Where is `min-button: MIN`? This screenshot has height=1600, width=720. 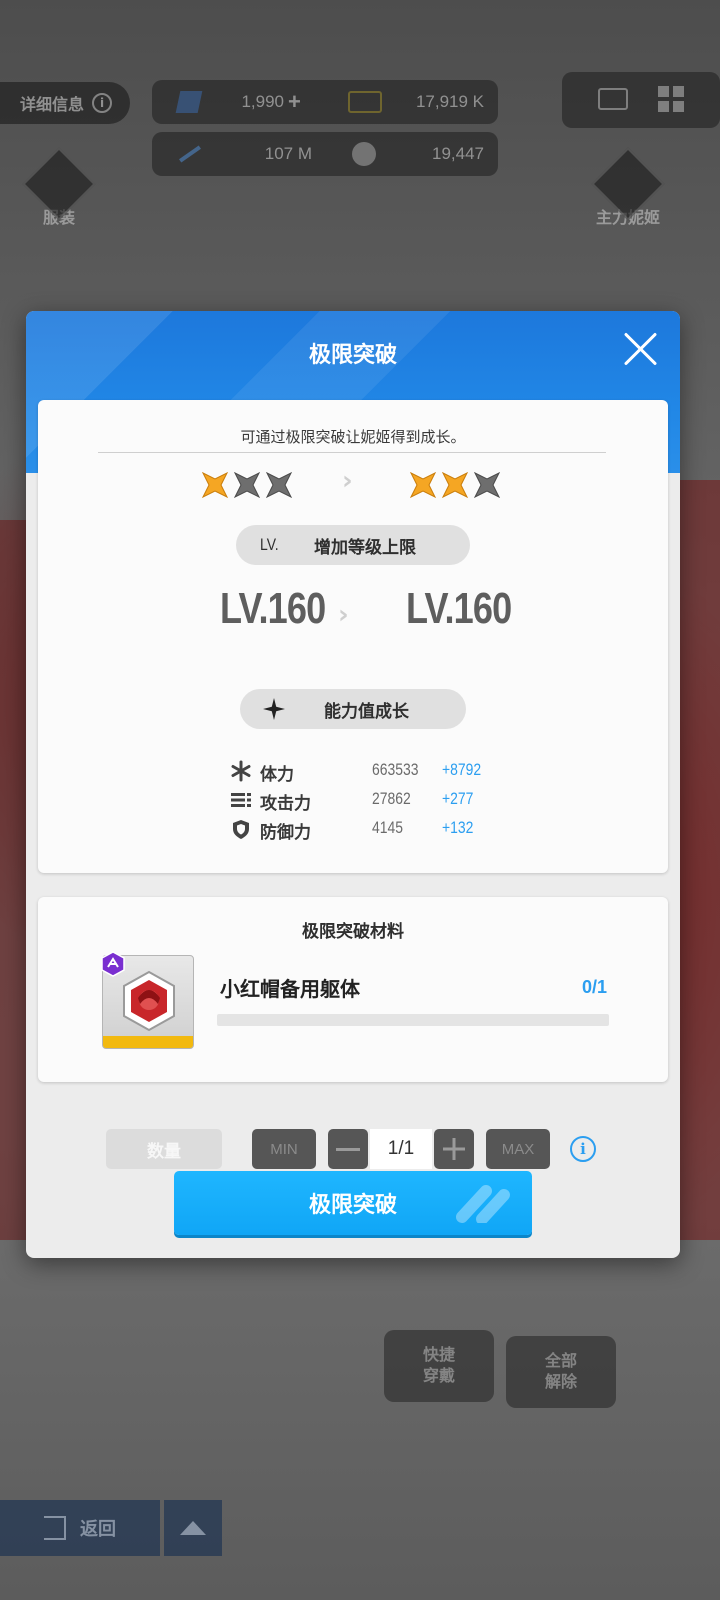
min-button: MIN is located at coordinates (284, 1149).